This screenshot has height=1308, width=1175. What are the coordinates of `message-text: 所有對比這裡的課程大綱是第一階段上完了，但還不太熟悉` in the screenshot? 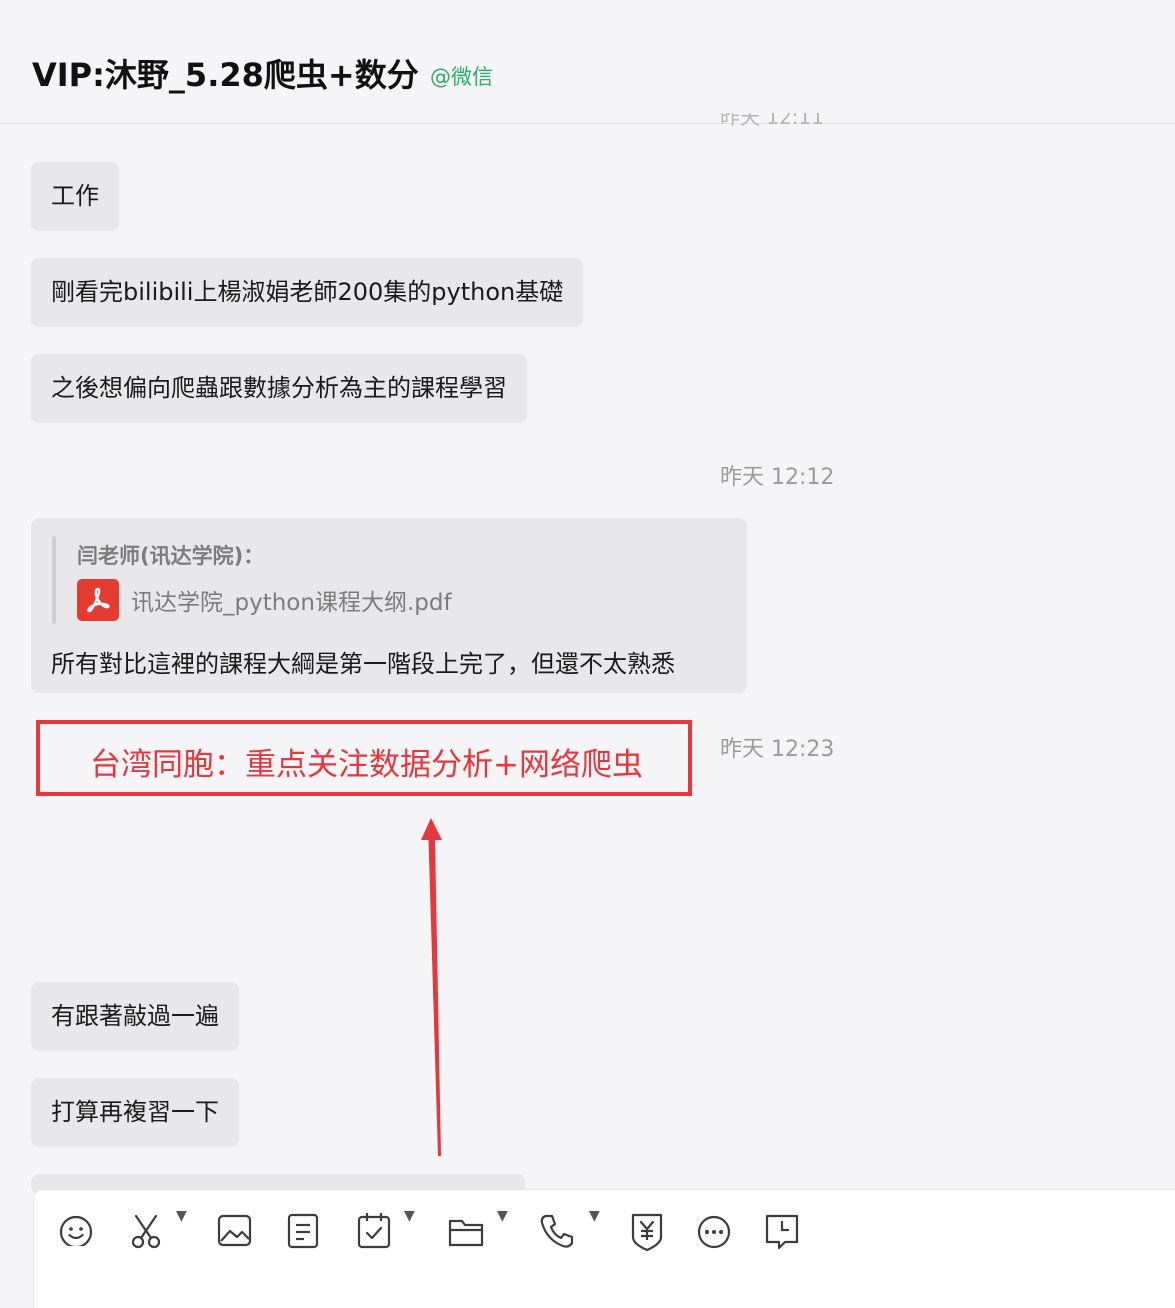 It's located at (363, 664).